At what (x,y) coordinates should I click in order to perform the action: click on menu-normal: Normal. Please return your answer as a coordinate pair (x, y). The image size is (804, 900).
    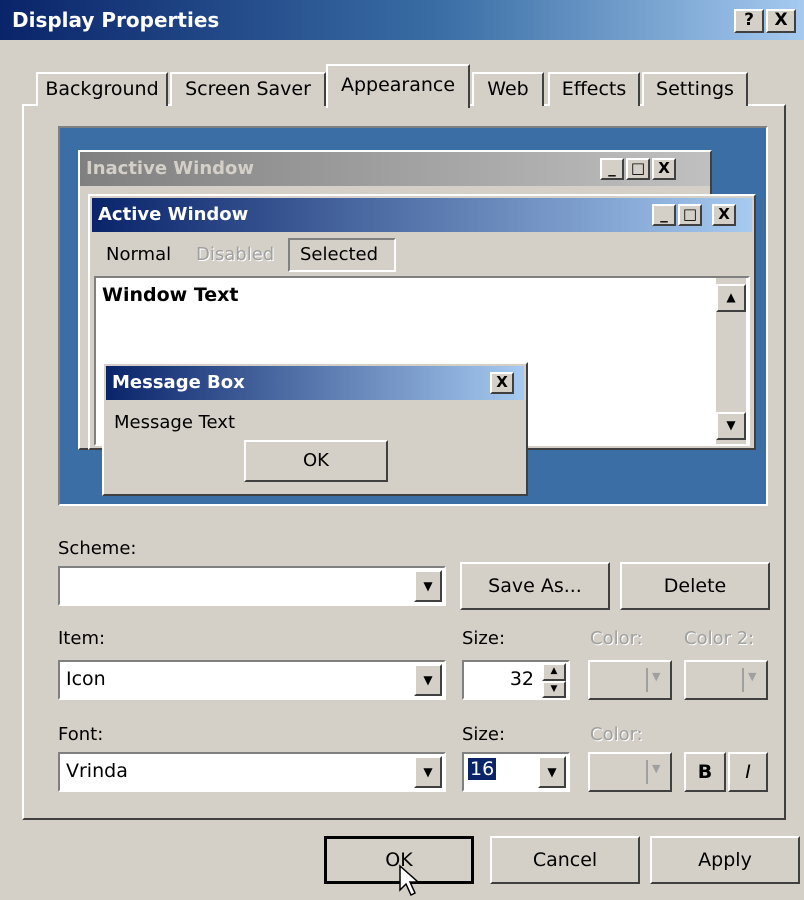
    Looking at the image, I should click on (139, 254).